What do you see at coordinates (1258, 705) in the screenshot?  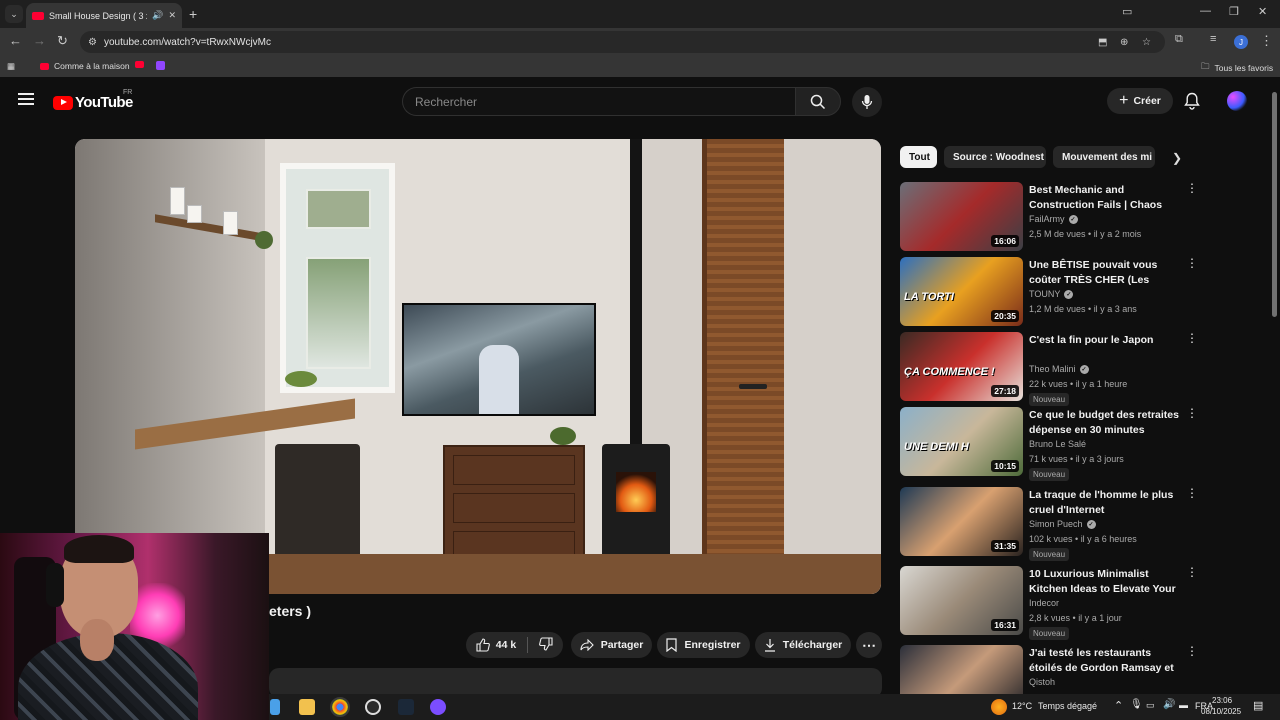 I see `notifications-icon: ▤` at bounding box center [1258, 705].